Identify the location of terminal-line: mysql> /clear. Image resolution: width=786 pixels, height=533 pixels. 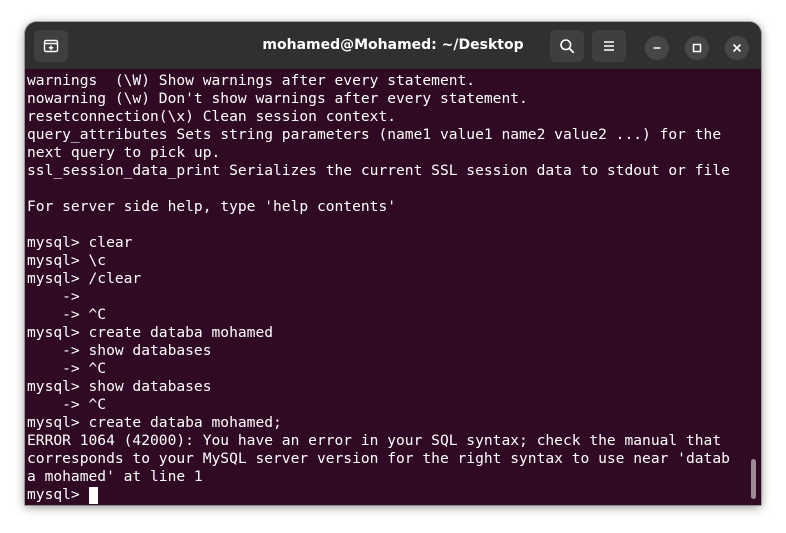
(84, 278).